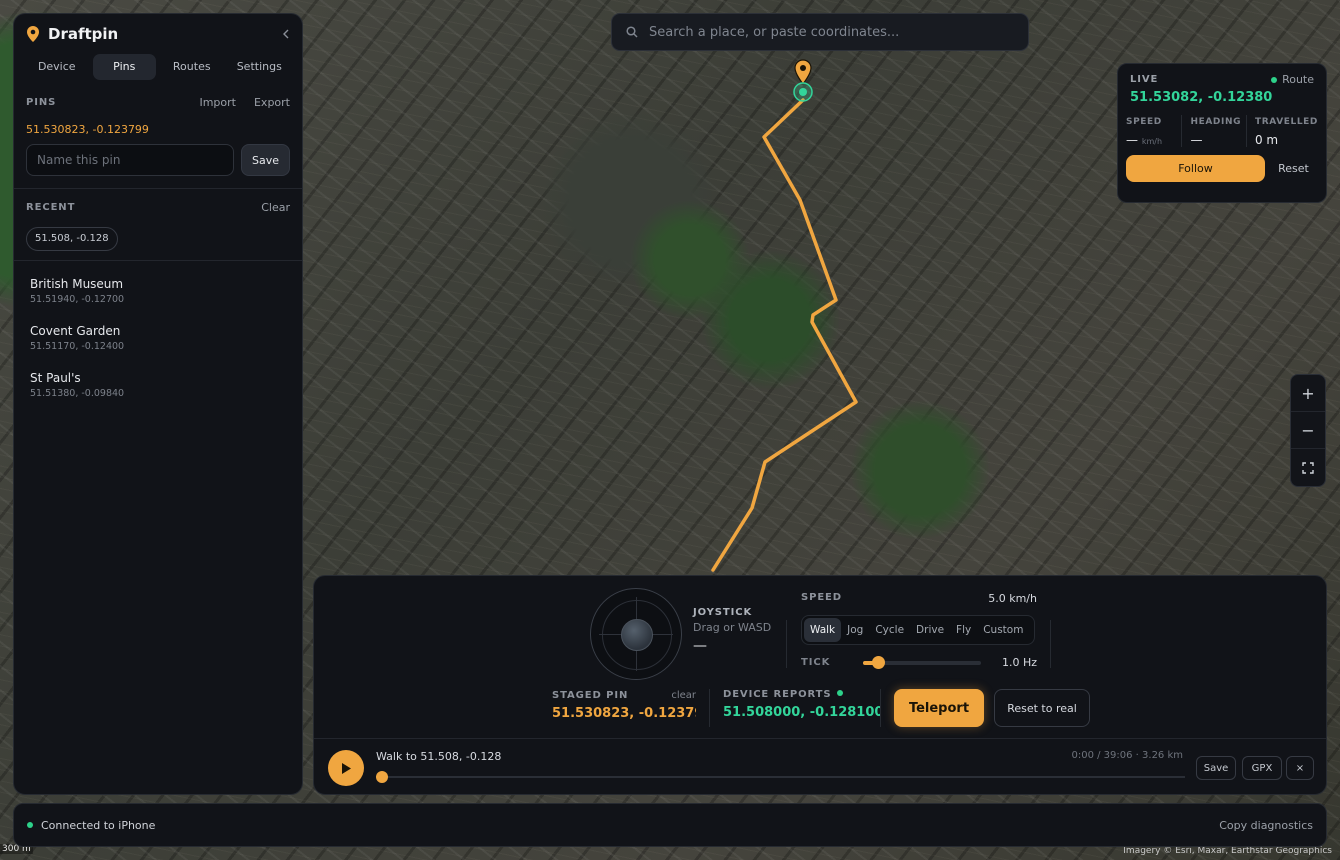 This screenshot has height=860, width=1340. I want to click on speed-stat-unit: km/h, so click(1152, 141).